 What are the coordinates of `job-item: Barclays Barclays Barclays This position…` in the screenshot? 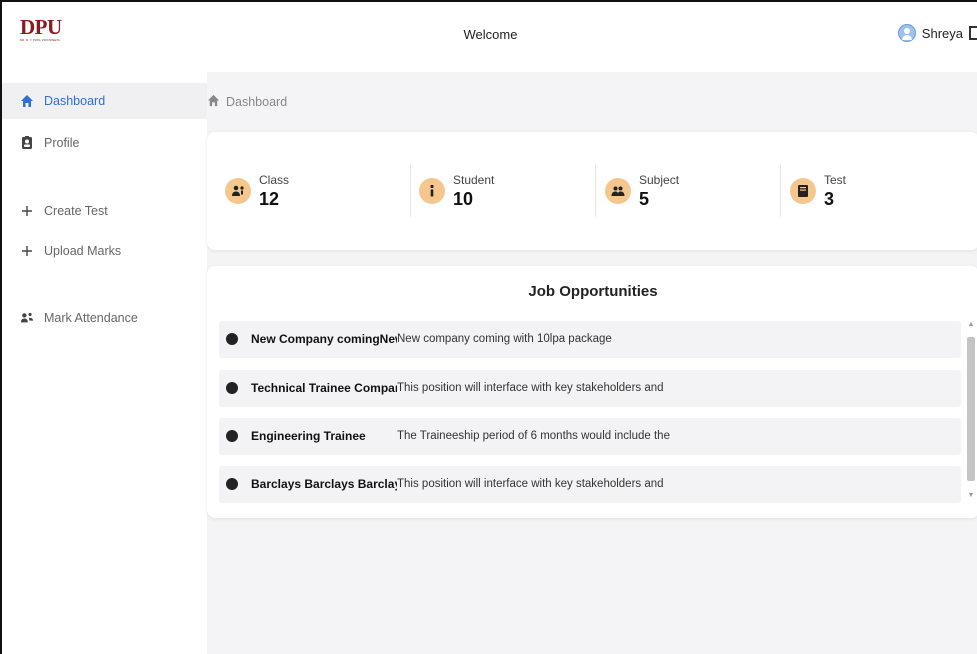 It's located at (590, 484).